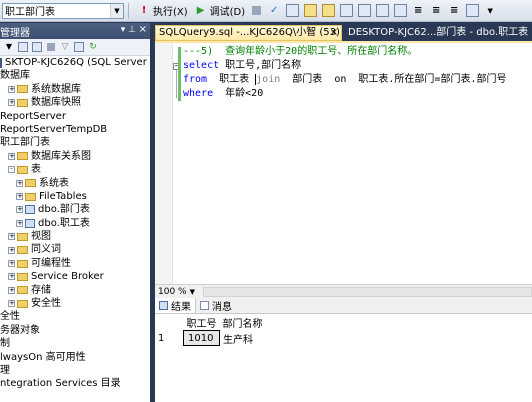 This screenshot has height=402, width=532. What do you see at coordinates (23, 47) in the screenshot?
I see `connect-server-icon` at bounding box center [23, 47].